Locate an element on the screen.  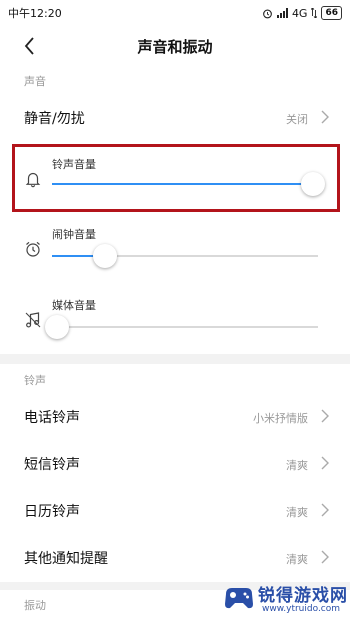
watermark-url: www.ytruido.com is located at coordinates (301, 609).